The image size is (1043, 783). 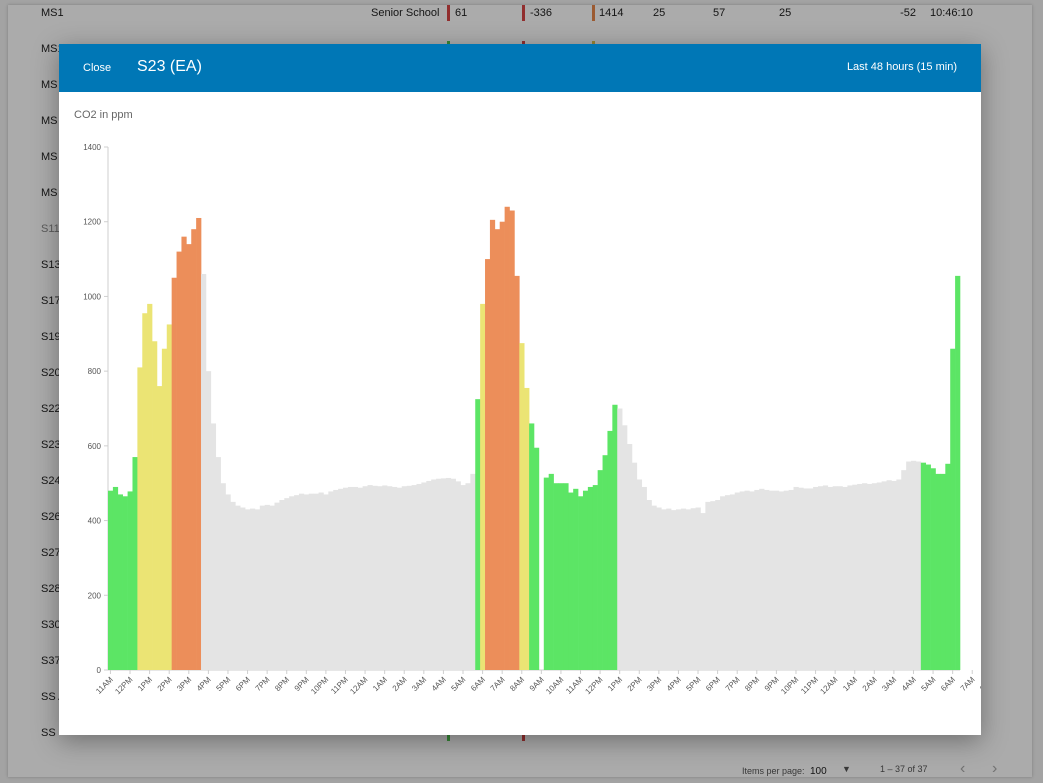 I want to click on x-tick-label: 2PM, so click(x=635, y=684).